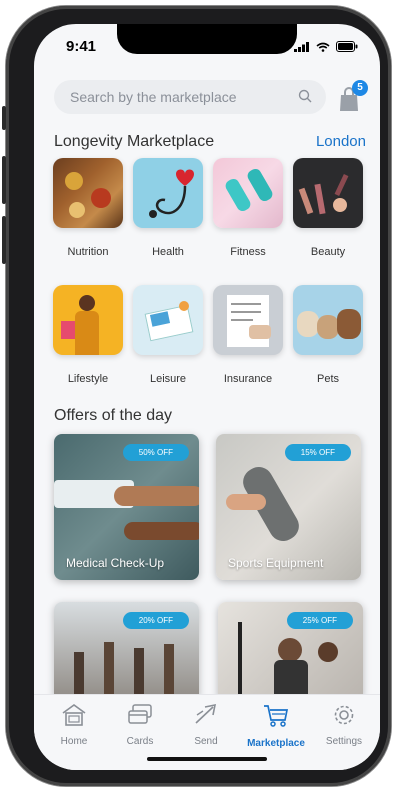  What do you see at coordinates (115, 563) in the screenshot?
I see `offer-title: Medical Check-Up` at bounding box center [115, 563].